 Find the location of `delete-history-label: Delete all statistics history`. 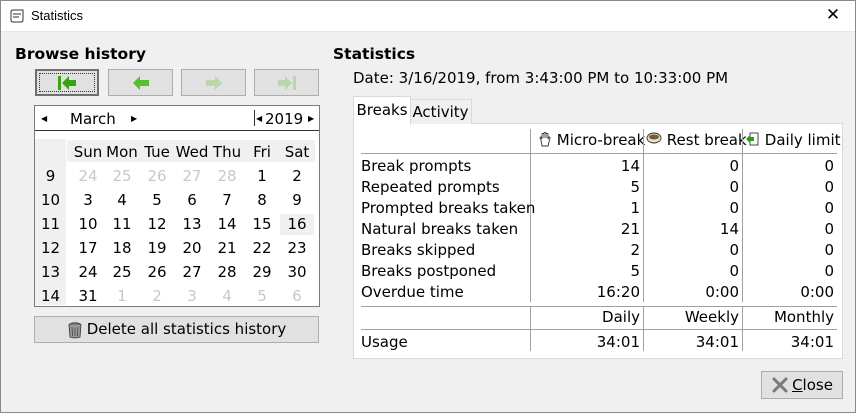

delete-history-label: Delete all statistics history is located at coordinates (186, 329).